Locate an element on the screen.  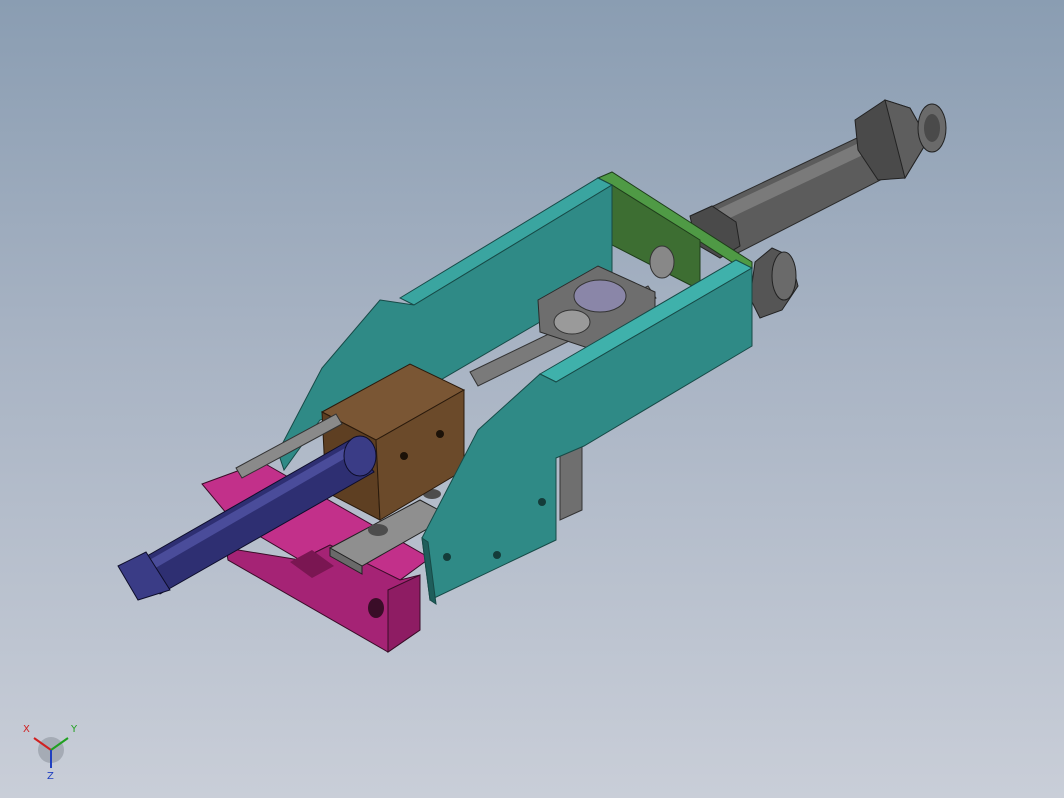
thread-end-front is located at coordinates (784, 276).